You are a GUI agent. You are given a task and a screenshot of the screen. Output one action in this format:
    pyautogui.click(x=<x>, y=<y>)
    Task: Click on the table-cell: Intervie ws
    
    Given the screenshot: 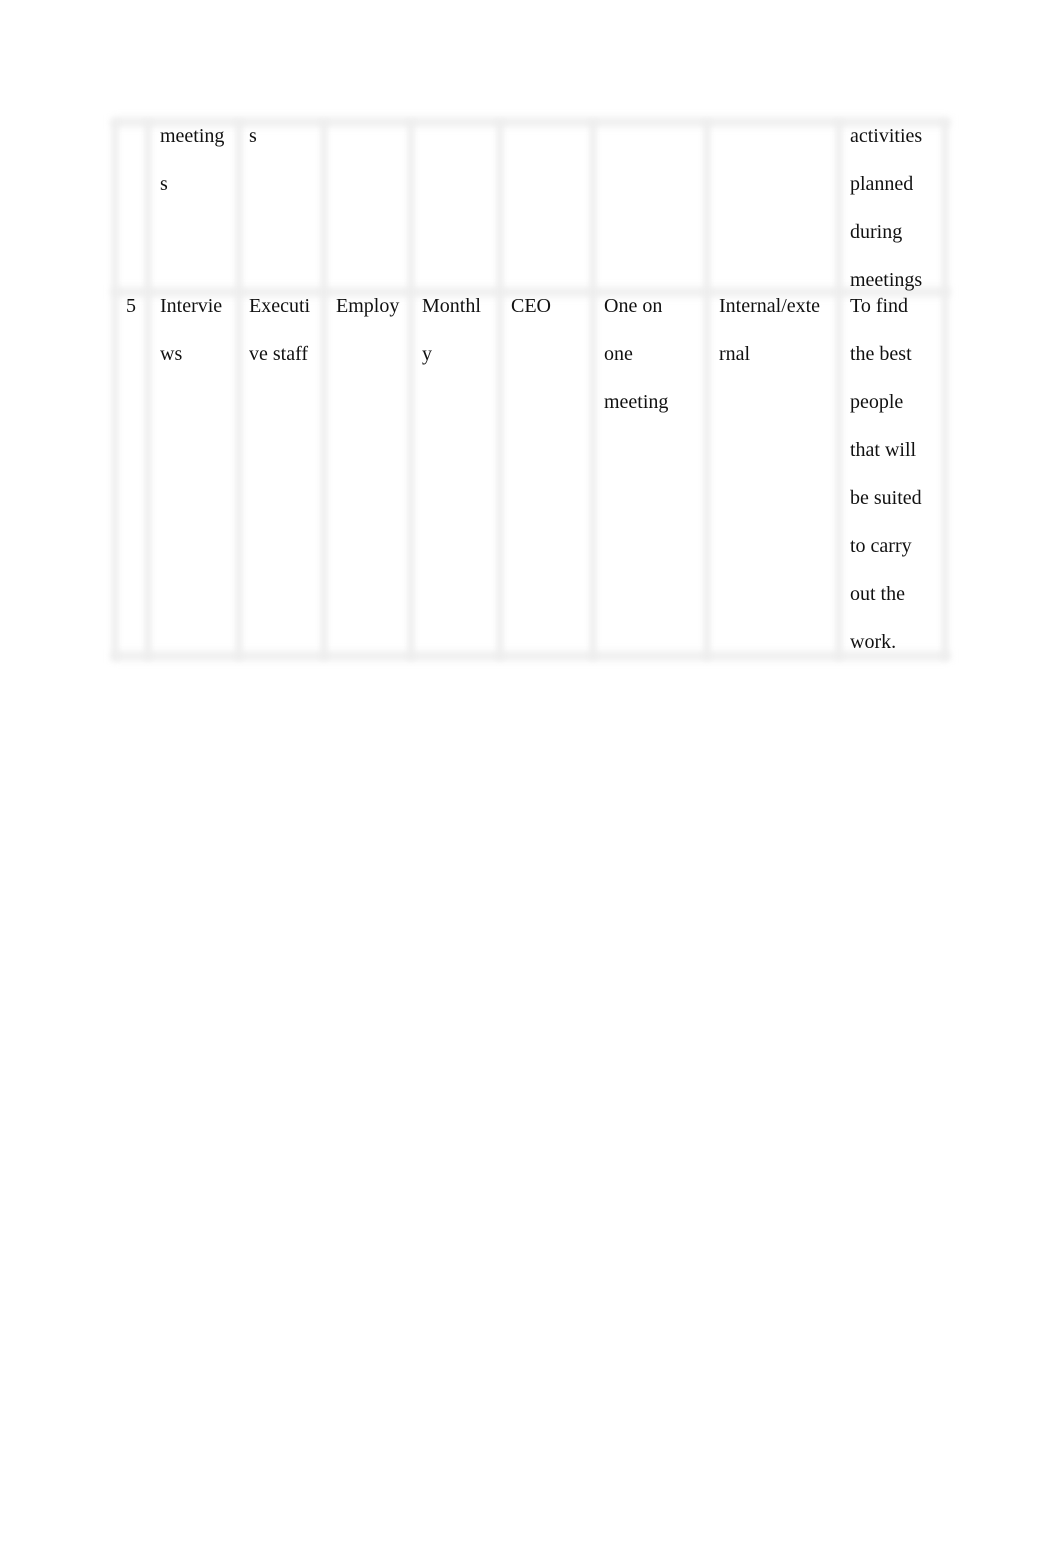 What is the action you would take?
    pyautogui.click(x=191, y=330)
    